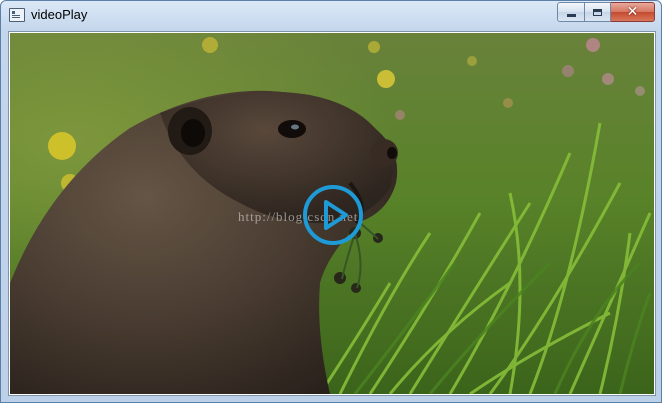 The width and height of the screenshot is (662, 403). I want to click on maximize-button, so click(598, 12).